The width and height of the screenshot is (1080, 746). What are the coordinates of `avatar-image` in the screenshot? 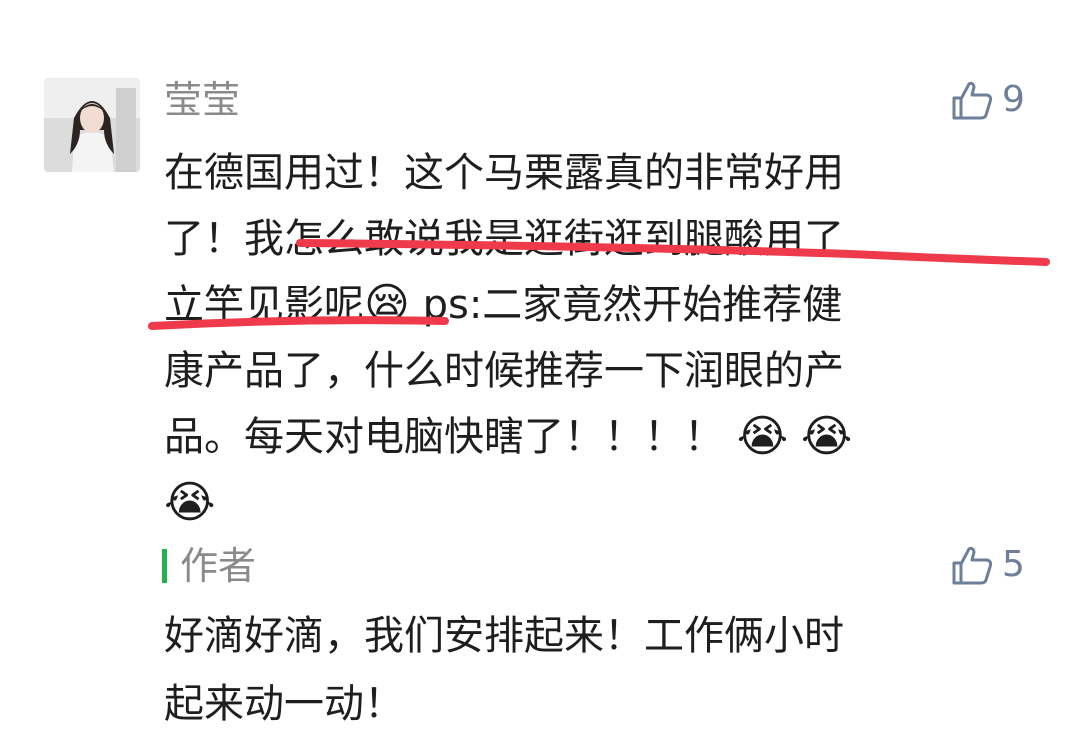 It's located at (92, 125).